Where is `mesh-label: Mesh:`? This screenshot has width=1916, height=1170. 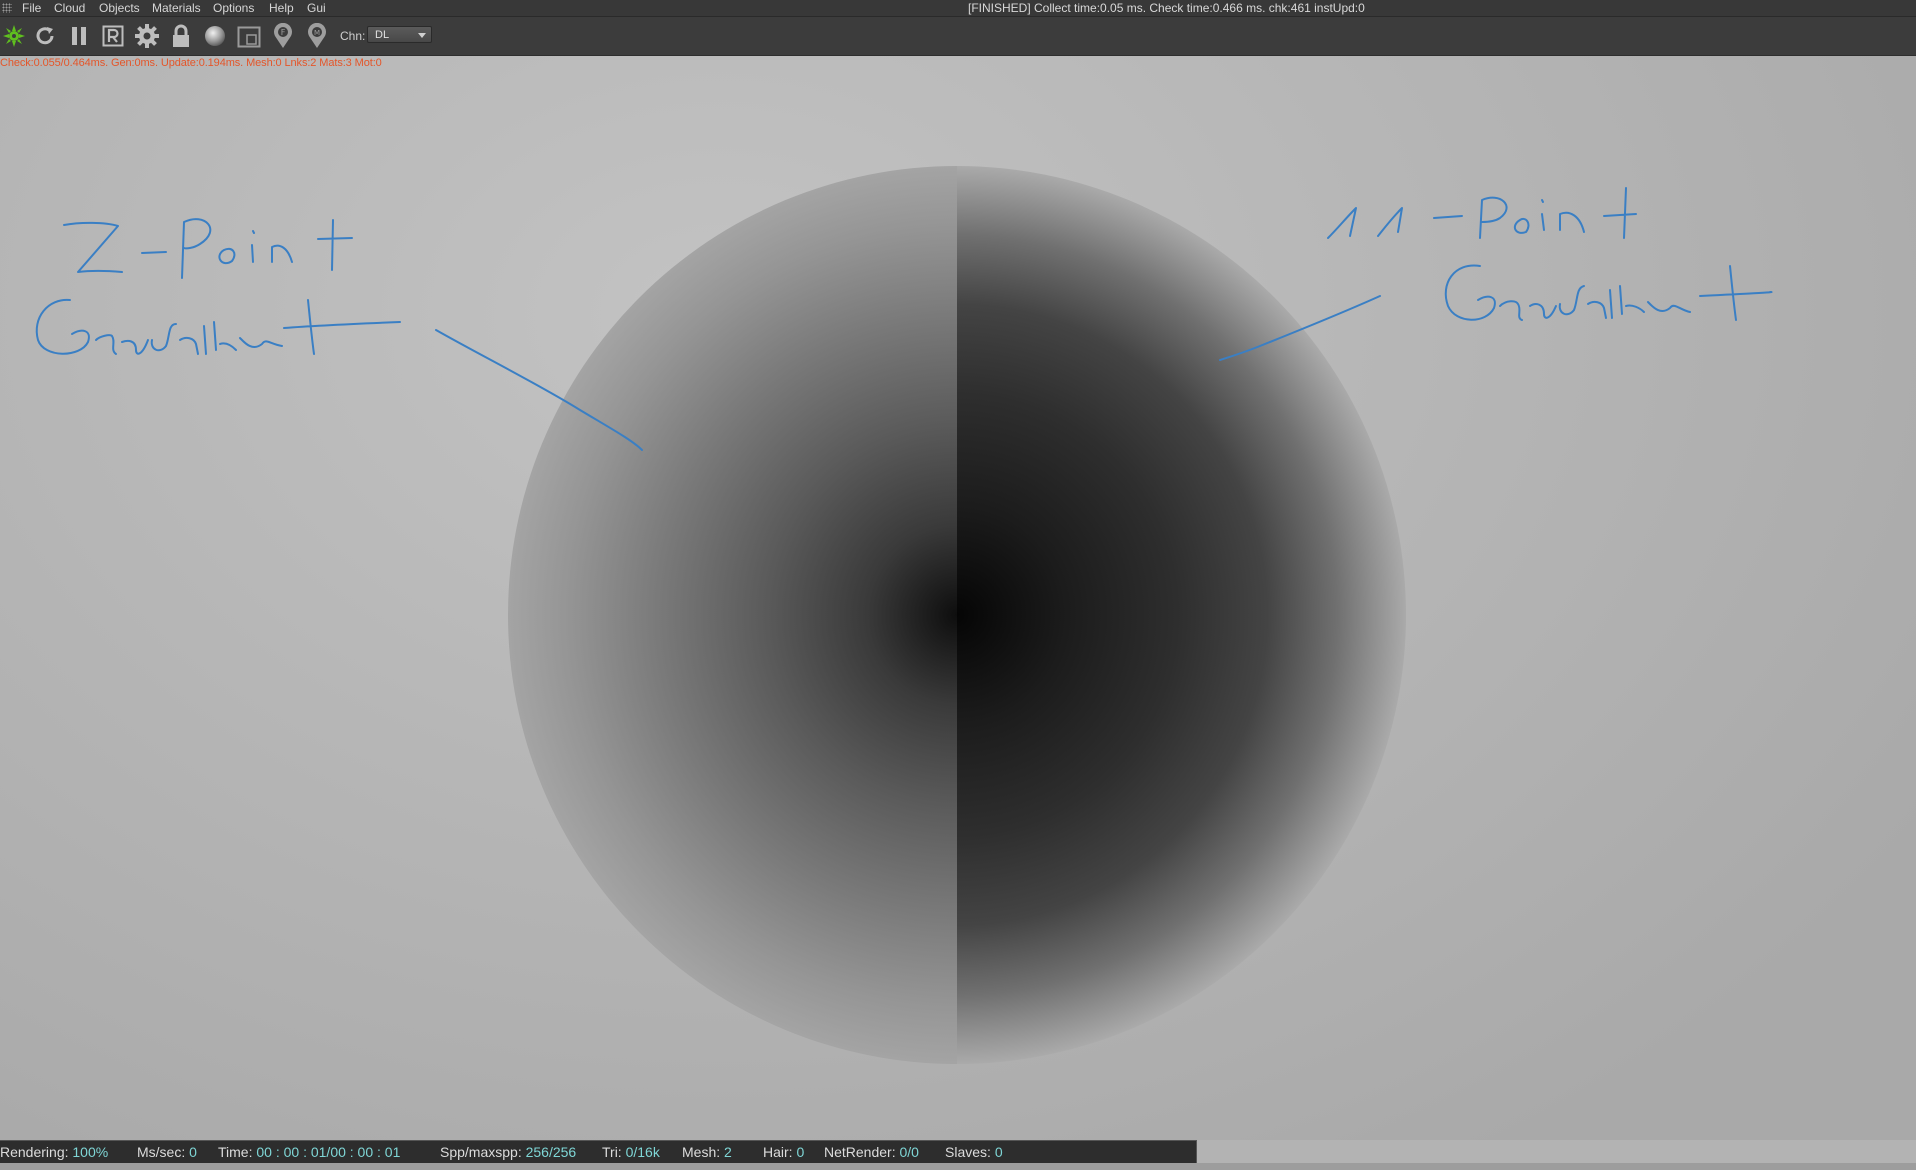 mesh-label: Mesh: is located at coordinates (701, 1152).